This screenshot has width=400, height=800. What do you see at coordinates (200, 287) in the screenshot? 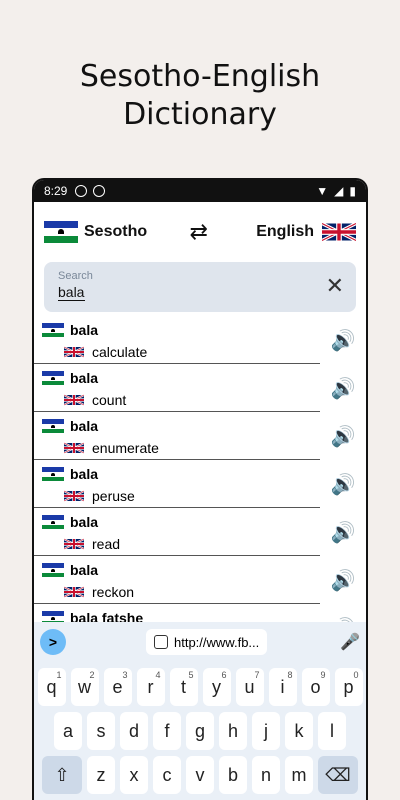
I see `search-field: Search bala ✕` at bounding box center [200, 287].